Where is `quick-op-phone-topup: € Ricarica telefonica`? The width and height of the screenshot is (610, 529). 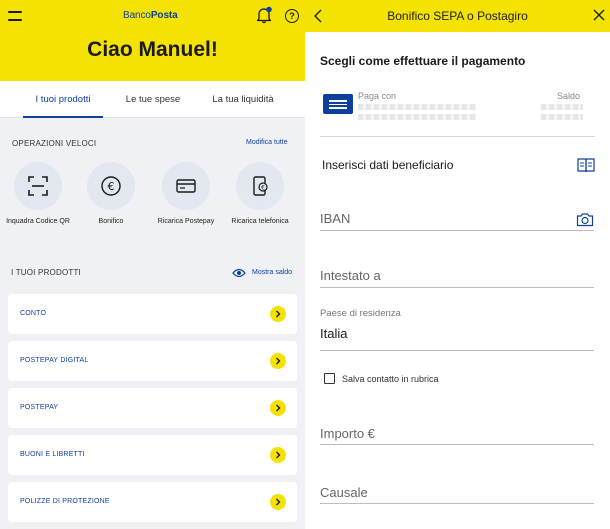
quick-op-phone-topup: € Ricarica telefonica is located at coordinates (260, 194).